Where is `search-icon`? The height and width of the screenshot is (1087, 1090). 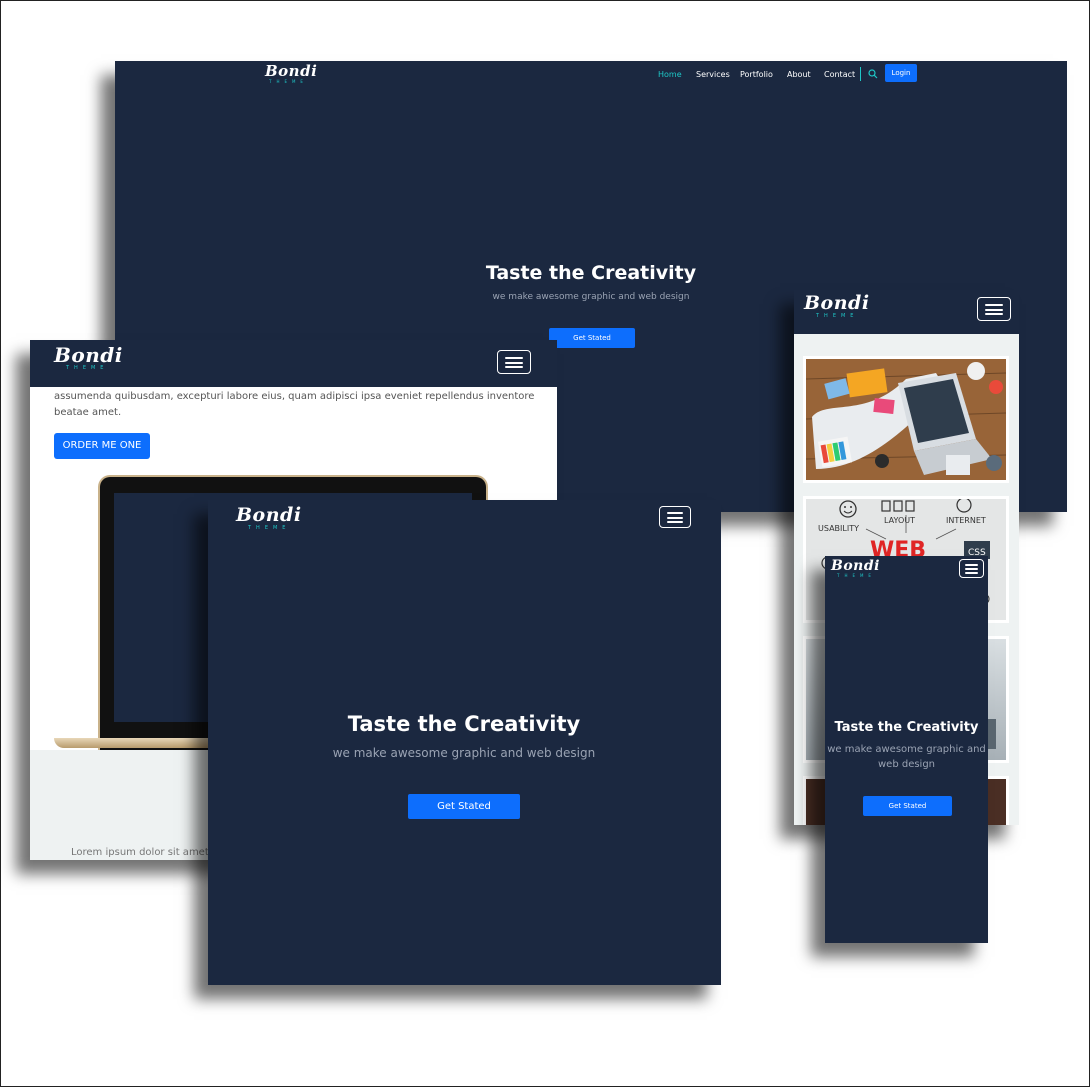
search-icon is located at coordinates (873, 74).